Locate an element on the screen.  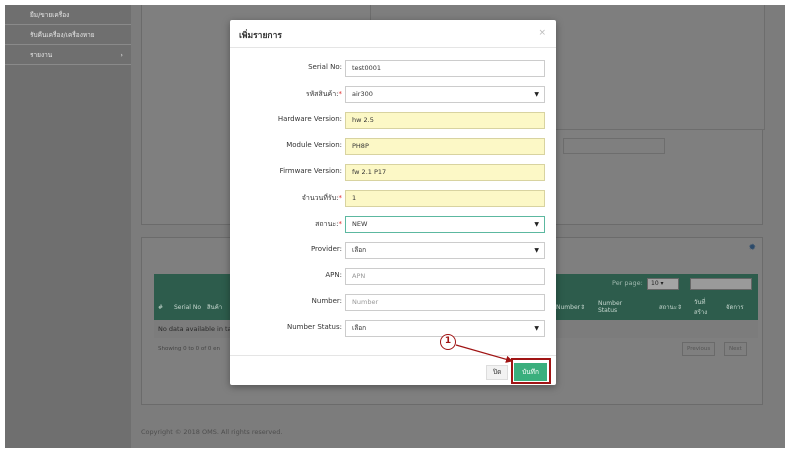
column-header-status: สถานะ ⇕ is located at coordinates (670, 307).